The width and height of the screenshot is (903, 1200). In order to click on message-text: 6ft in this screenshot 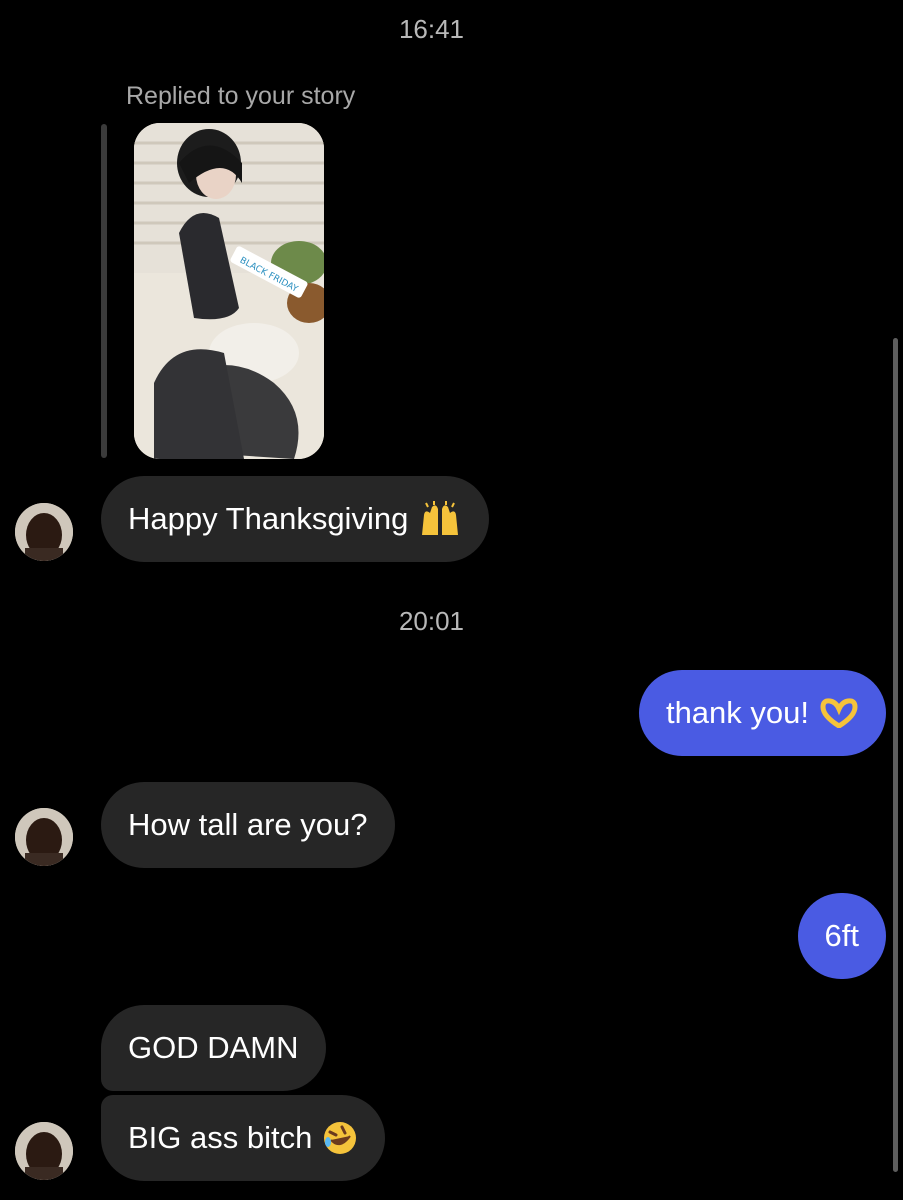, I will do `click(841, 935)`.